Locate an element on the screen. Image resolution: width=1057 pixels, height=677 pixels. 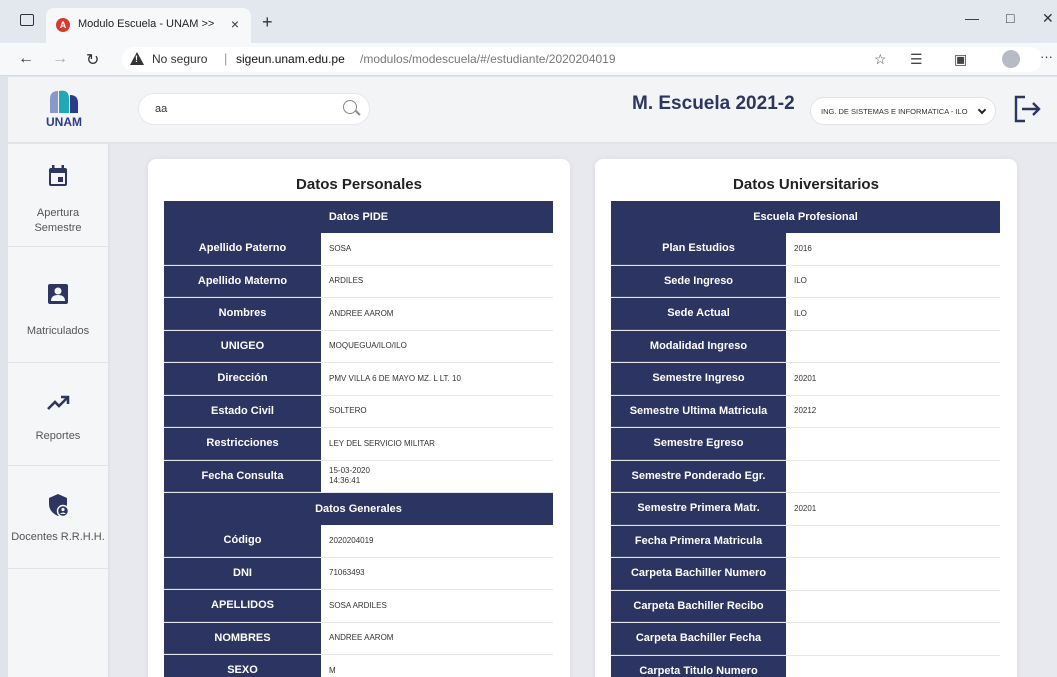
forward-icon: → is located at coordinates (60, 59).